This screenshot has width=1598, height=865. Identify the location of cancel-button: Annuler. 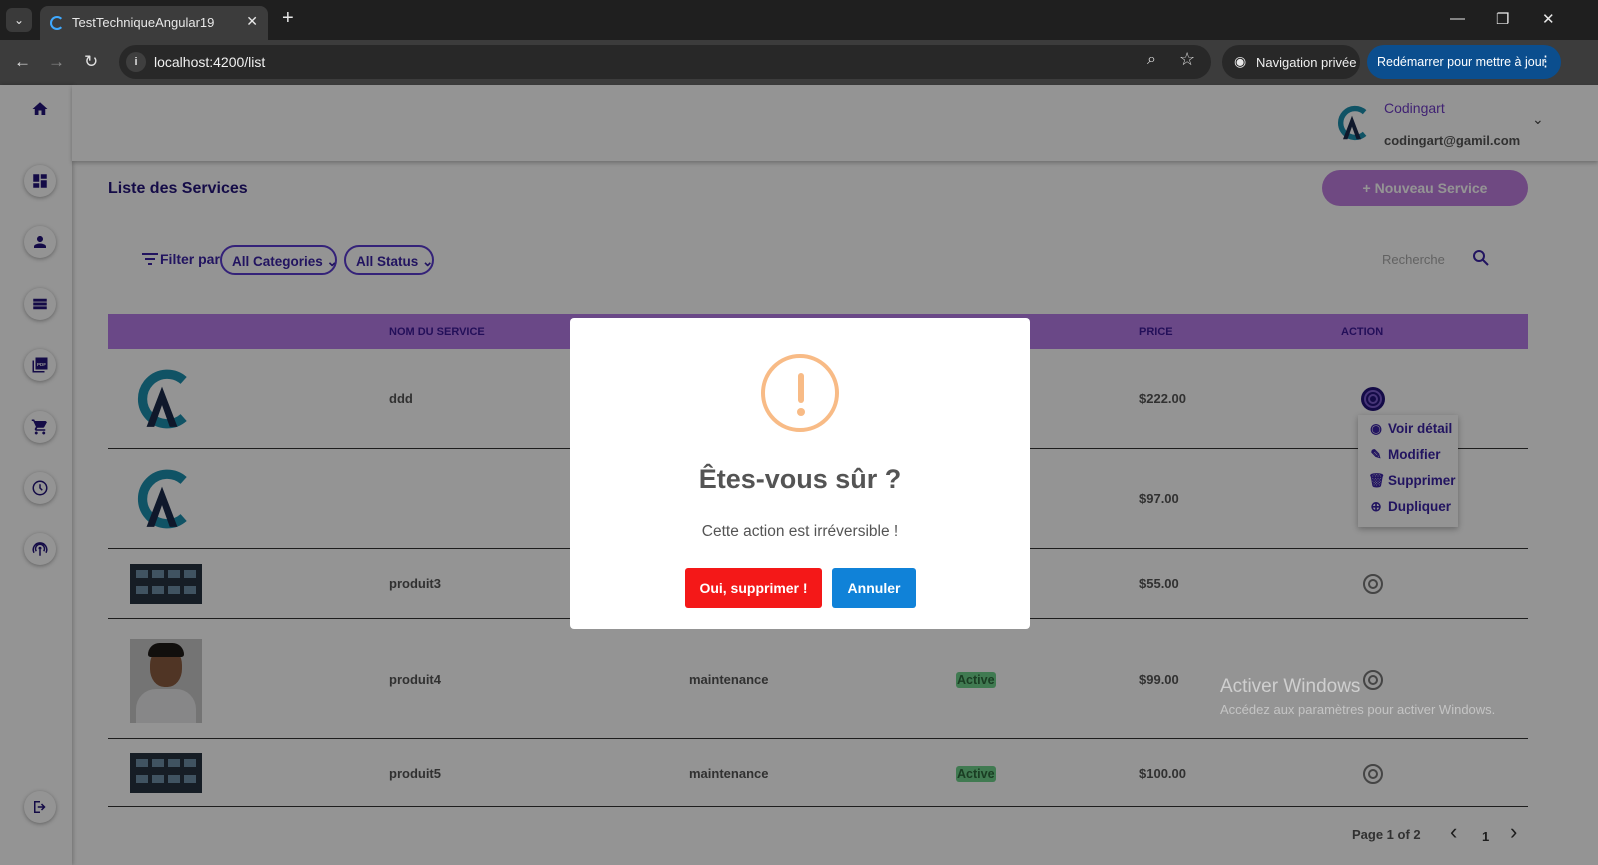
(874, 588).